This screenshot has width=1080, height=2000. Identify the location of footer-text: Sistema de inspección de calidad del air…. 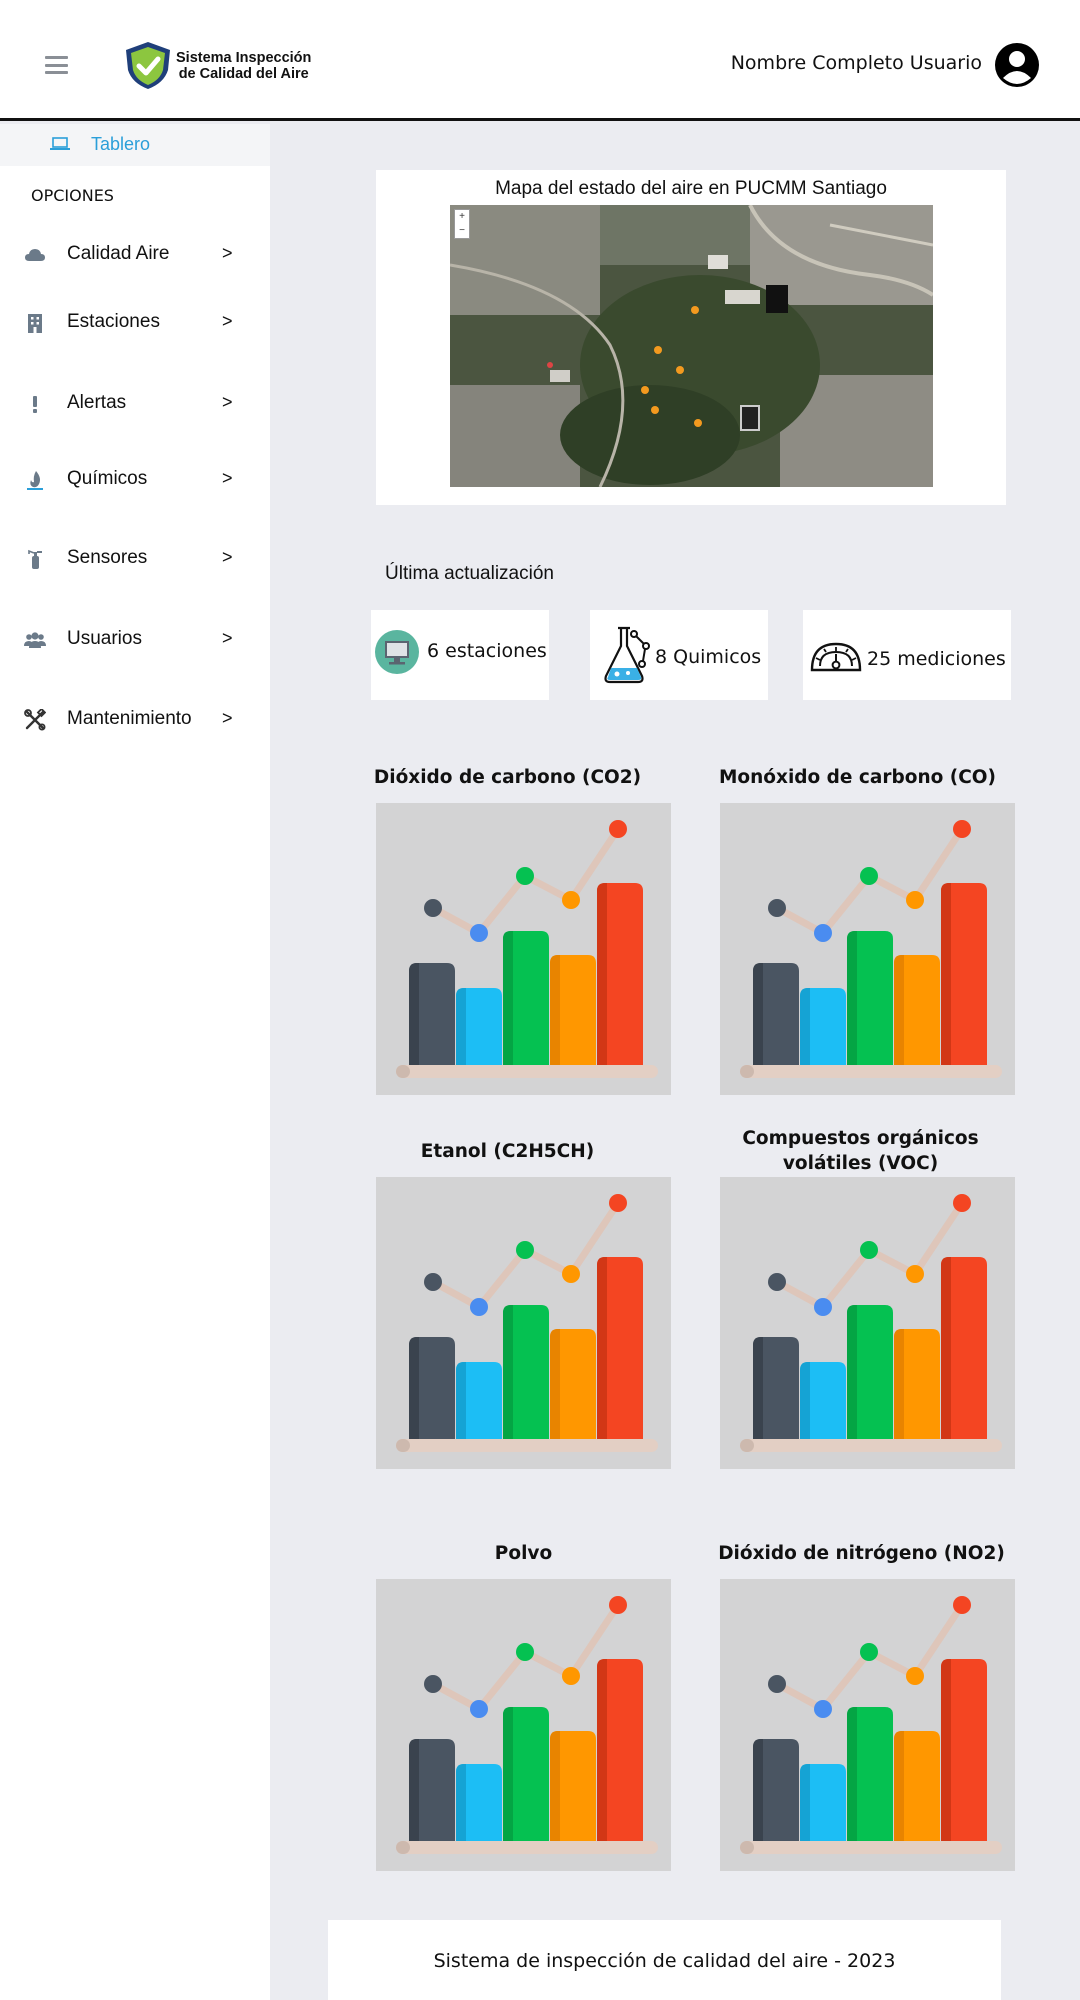
(664, 1961).